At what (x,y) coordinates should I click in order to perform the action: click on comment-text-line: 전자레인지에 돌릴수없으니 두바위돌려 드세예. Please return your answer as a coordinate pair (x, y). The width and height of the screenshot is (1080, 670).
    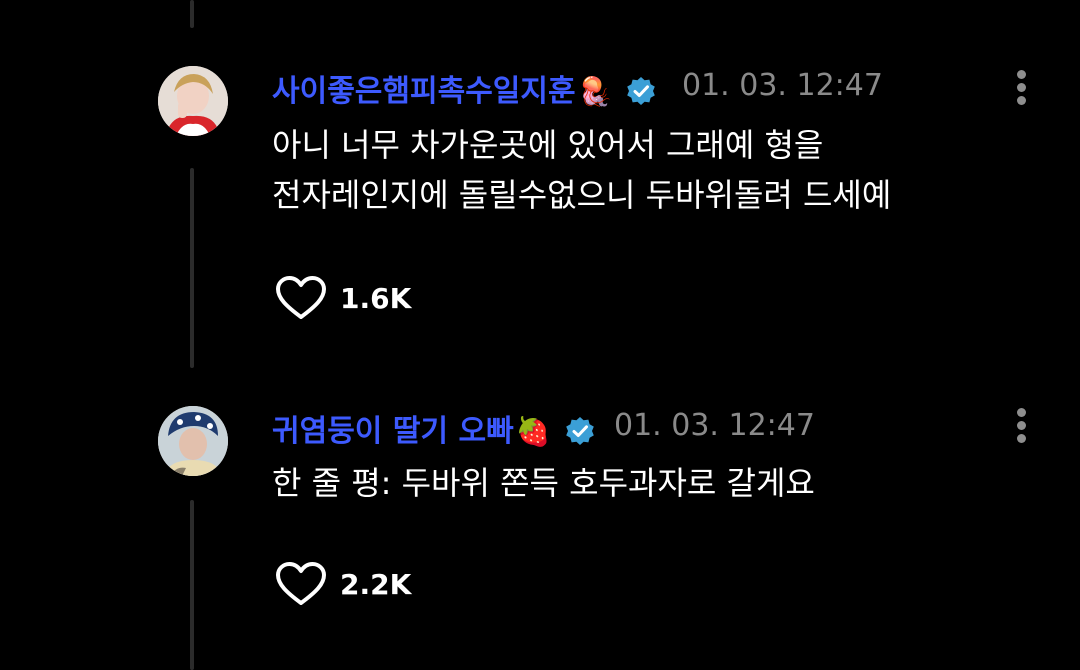
    Looking at the image, I should click on (582, 195).